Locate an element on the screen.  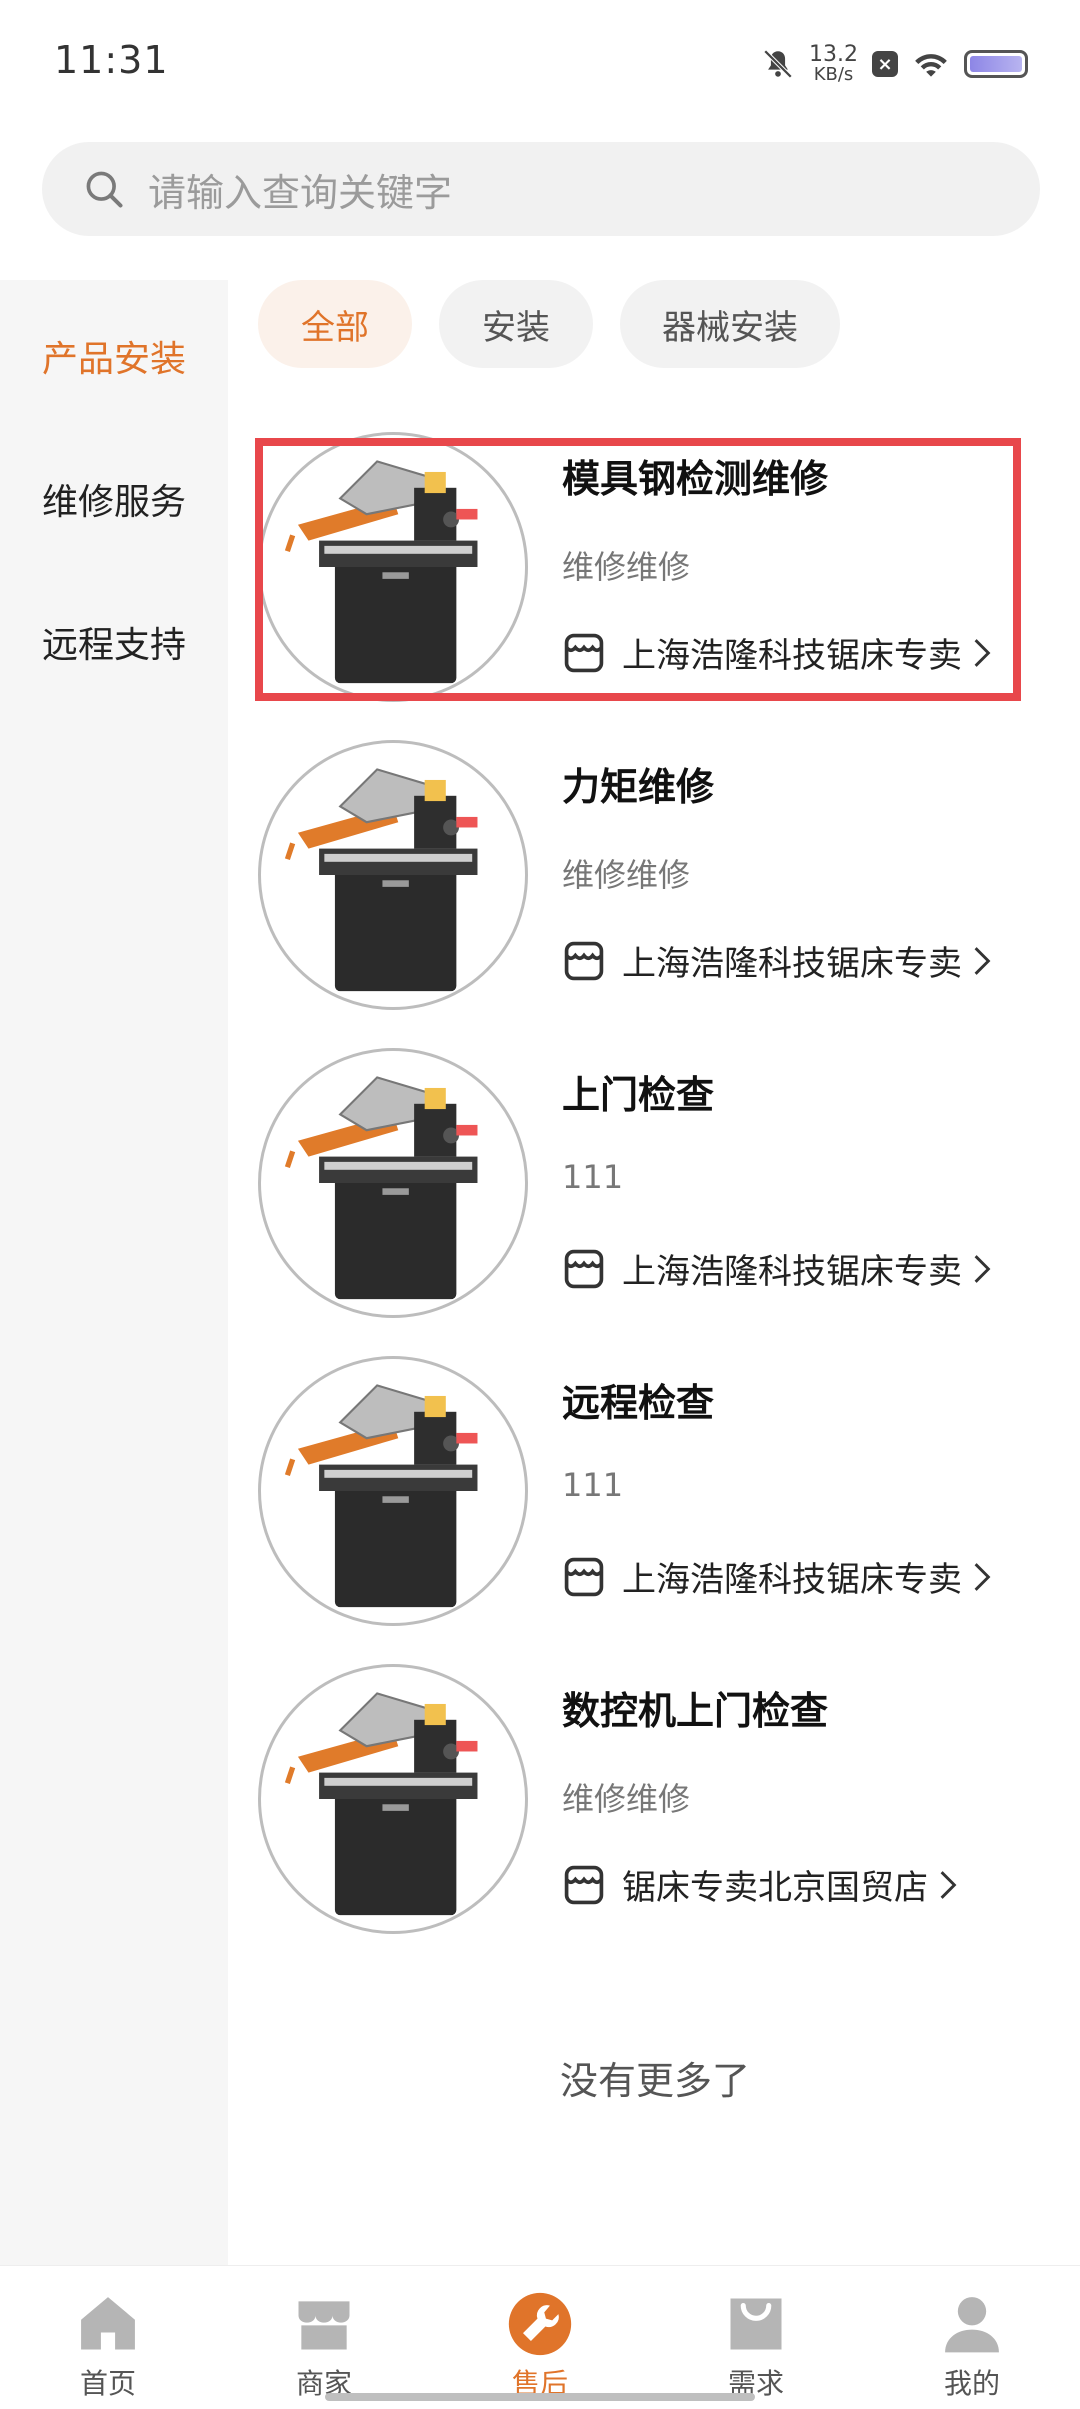
list-end-text: 没有更多了 is located at coordinates (654, 2081).